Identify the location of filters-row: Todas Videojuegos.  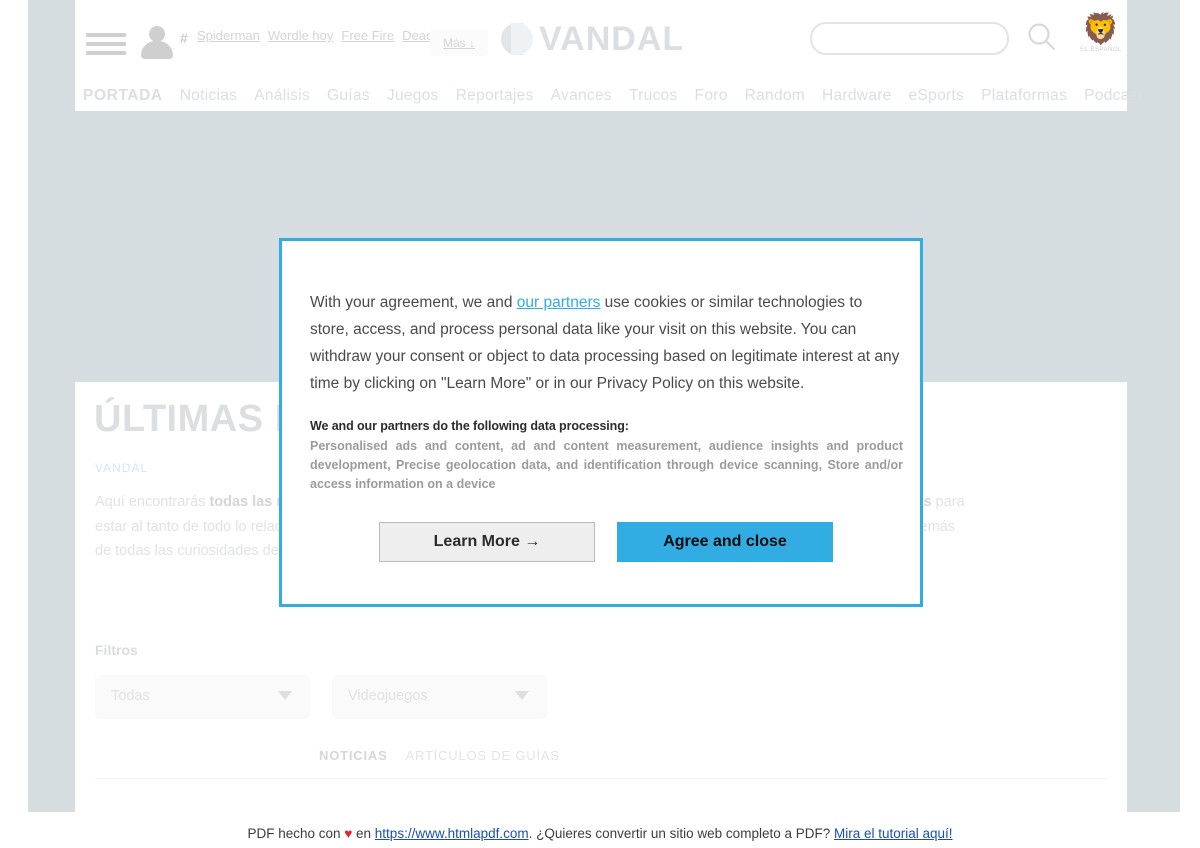
(332, 697).